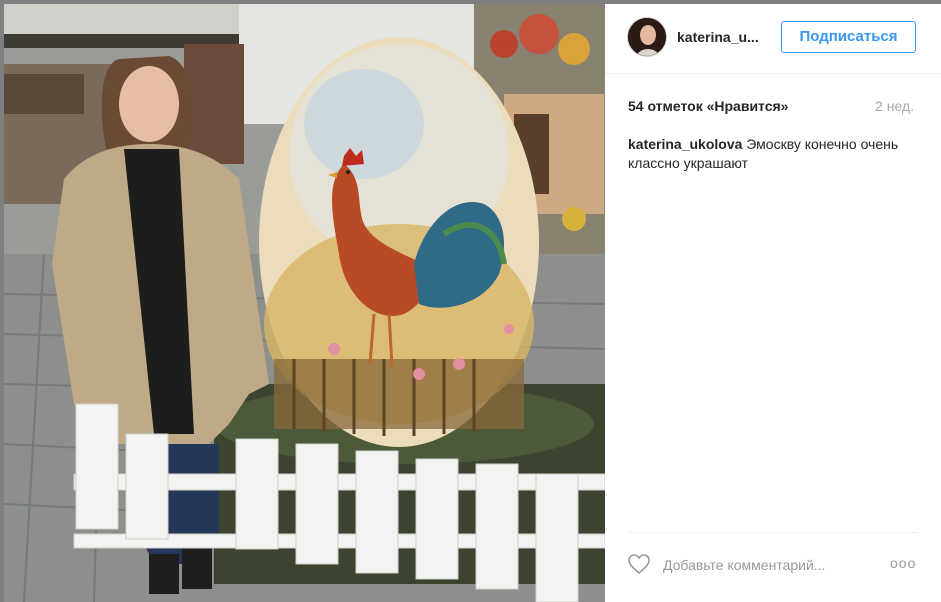 This screenshot has width=941, height=602. I want to click on comment-input, so click(763, 565).